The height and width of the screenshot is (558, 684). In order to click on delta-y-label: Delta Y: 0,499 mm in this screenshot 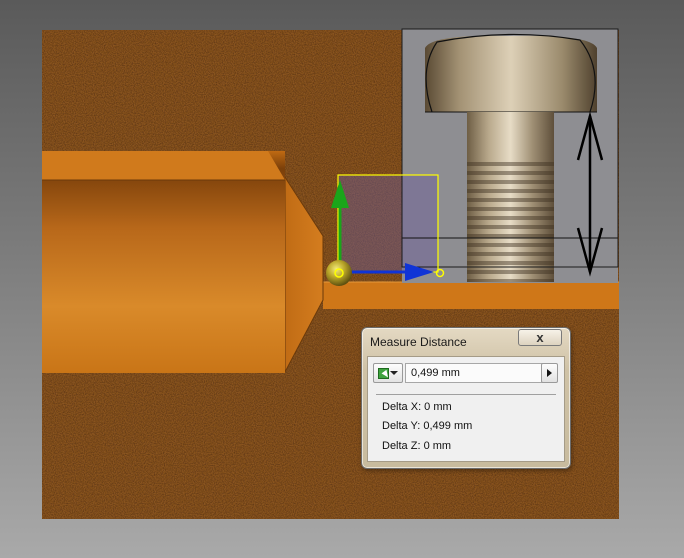, I will do `click(427, 426)`.